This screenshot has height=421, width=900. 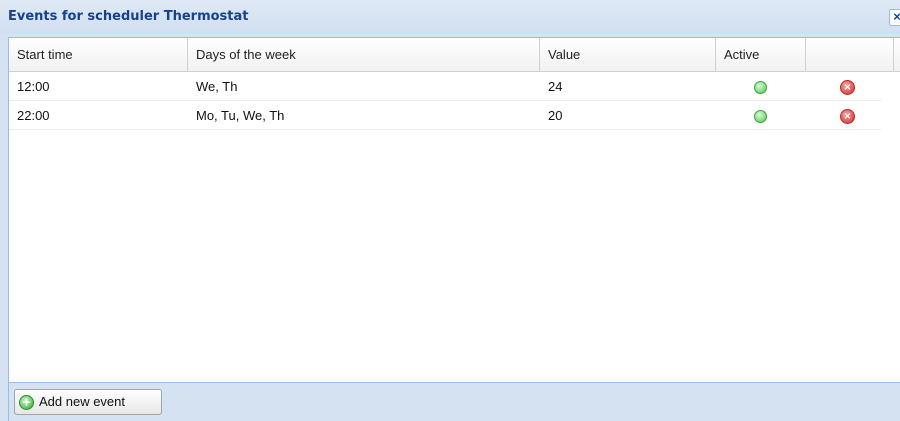 I want to click on cell-days: We, Th, so click(x=217, y=86).